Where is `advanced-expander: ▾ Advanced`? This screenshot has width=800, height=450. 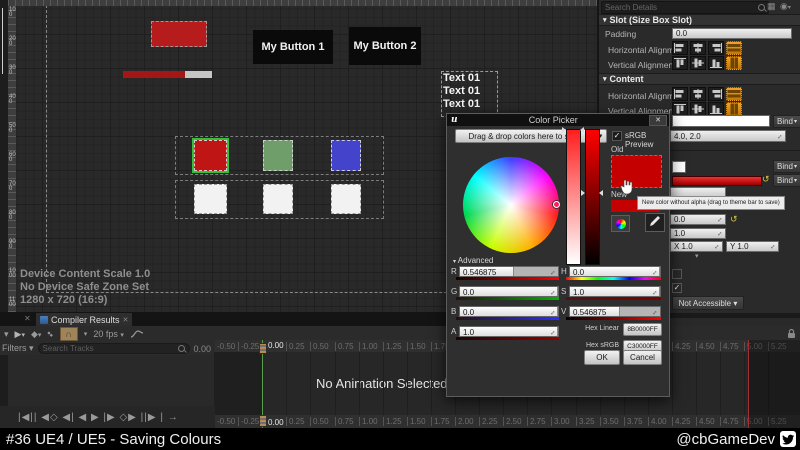 advanced-expander: ▾ Advanced is located at coordinates (473, 260).